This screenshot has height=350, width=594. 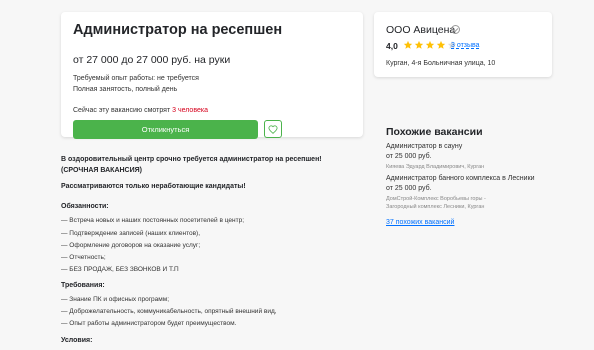 I want to click on vacancy-title: Администратор на ресепшен, so click(x=178, y=30).